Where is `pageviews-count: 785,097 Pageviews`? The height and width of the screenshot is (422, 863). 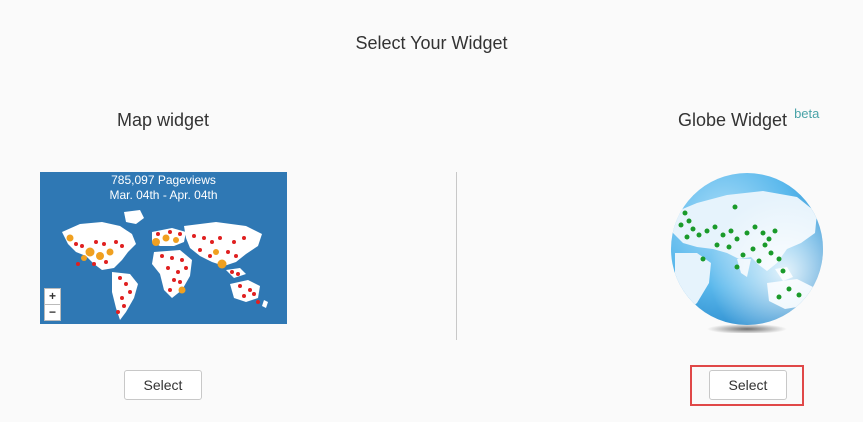
pageviews-count: 785,097 Pageviews is located at coordinates (163, 180).